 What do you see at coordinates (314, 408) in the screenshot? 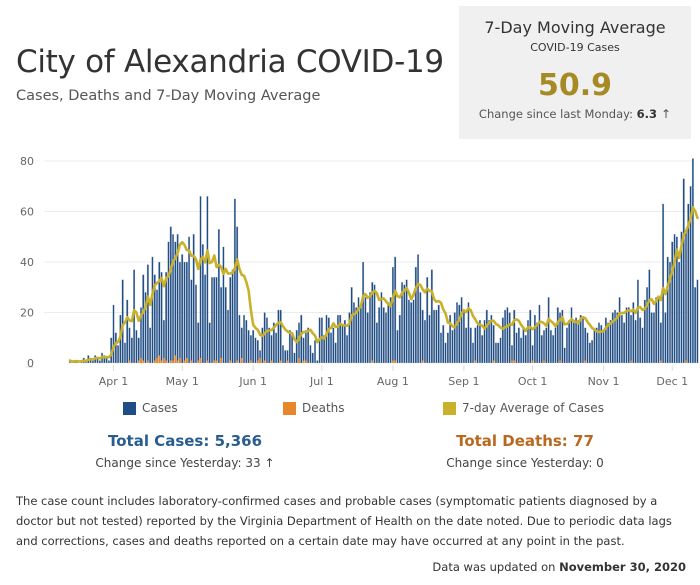
I see `legend-item-deaths: Deaths` at bounding box center [314, 408].